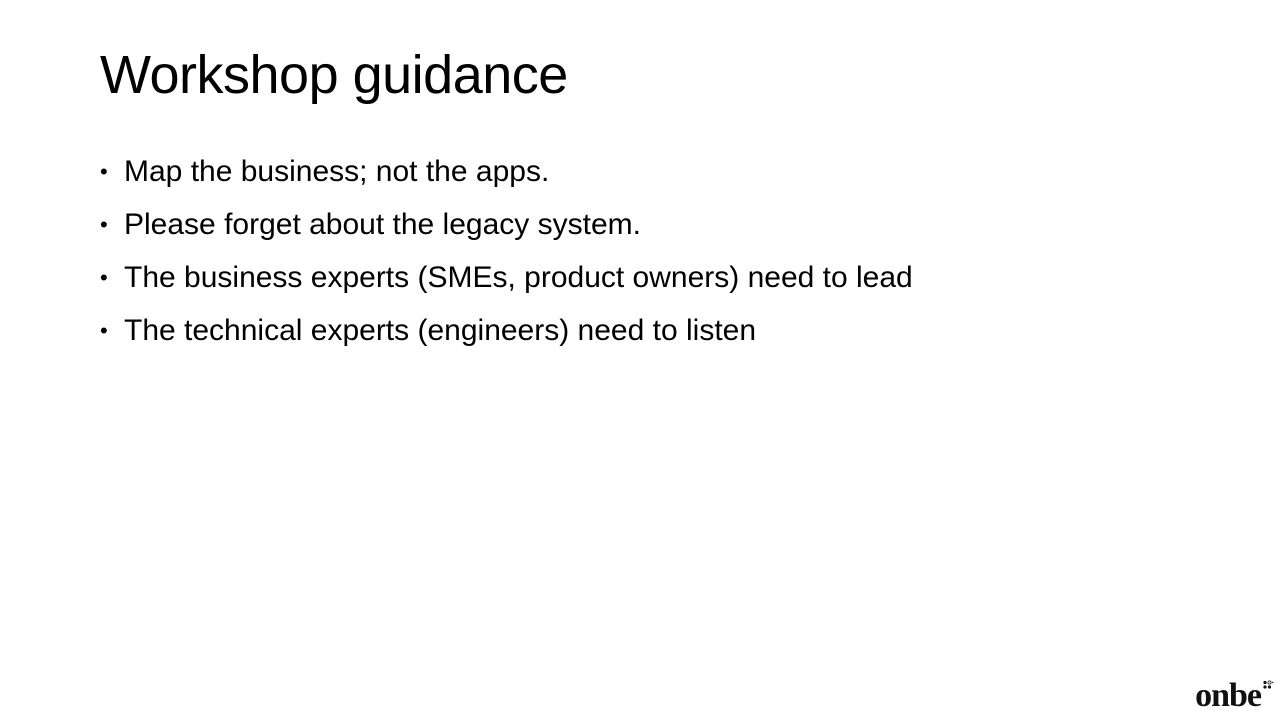 This screenshot has width=1280, height=720. Describe the element at coordinates (1228, 695) in the screenshot. I see `logo-wordmark: onbe` at that location.